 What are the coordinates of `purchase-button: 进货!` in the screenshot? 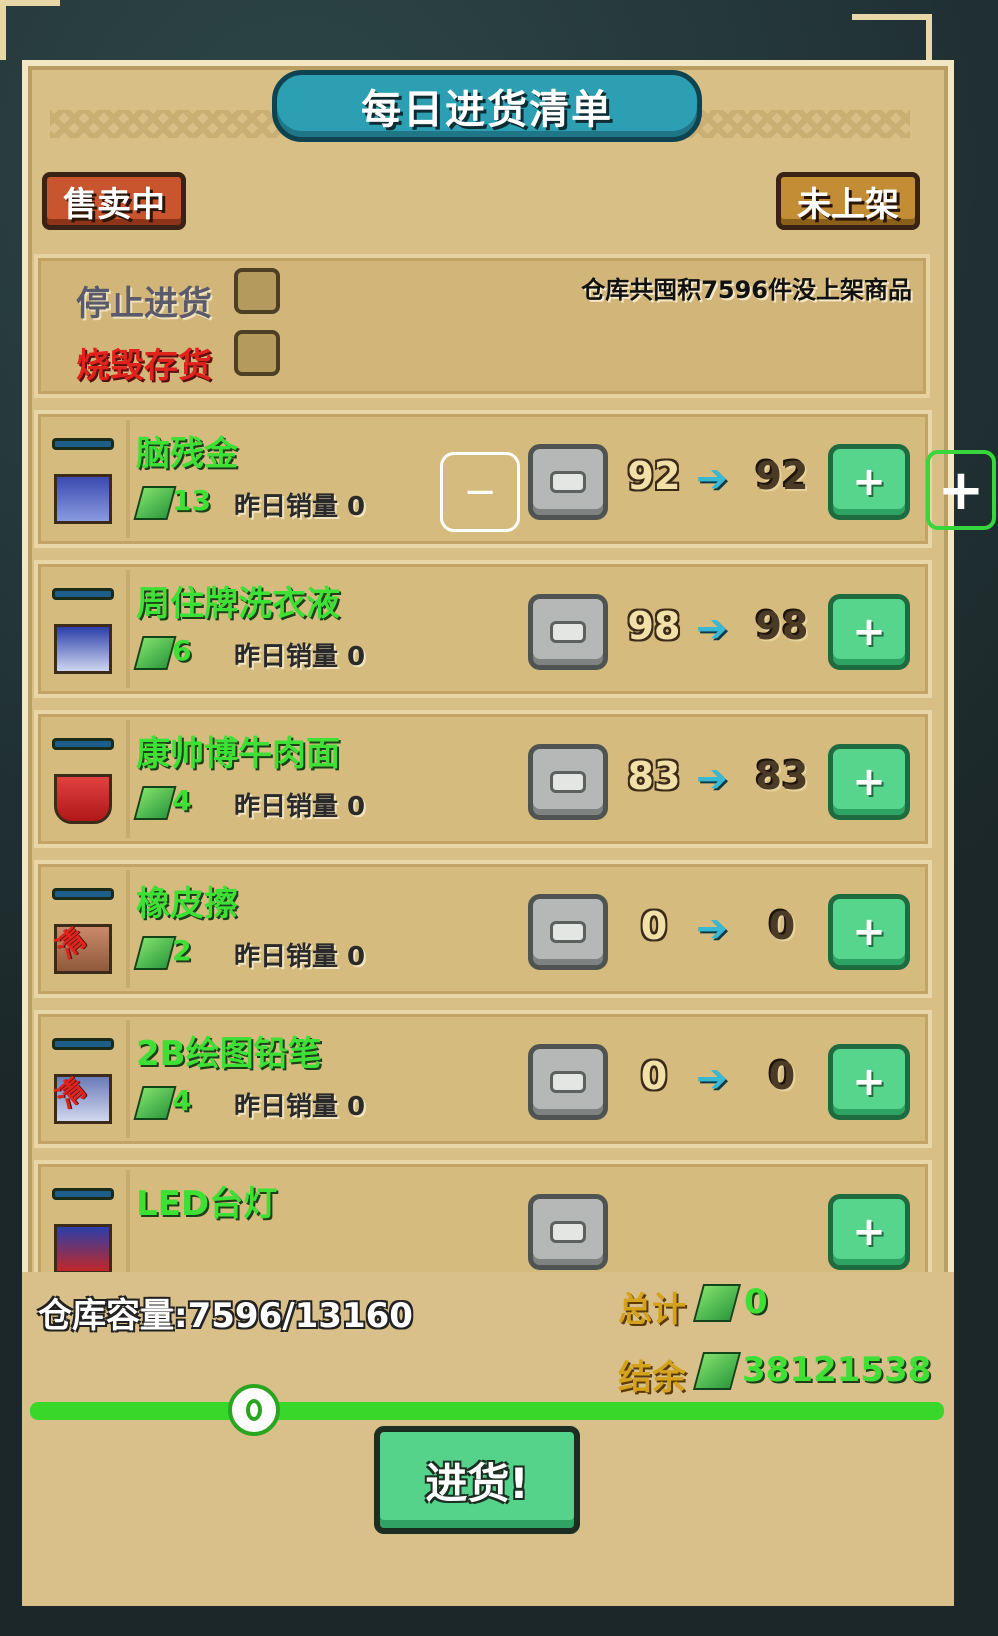 It's located at (477, 1480).